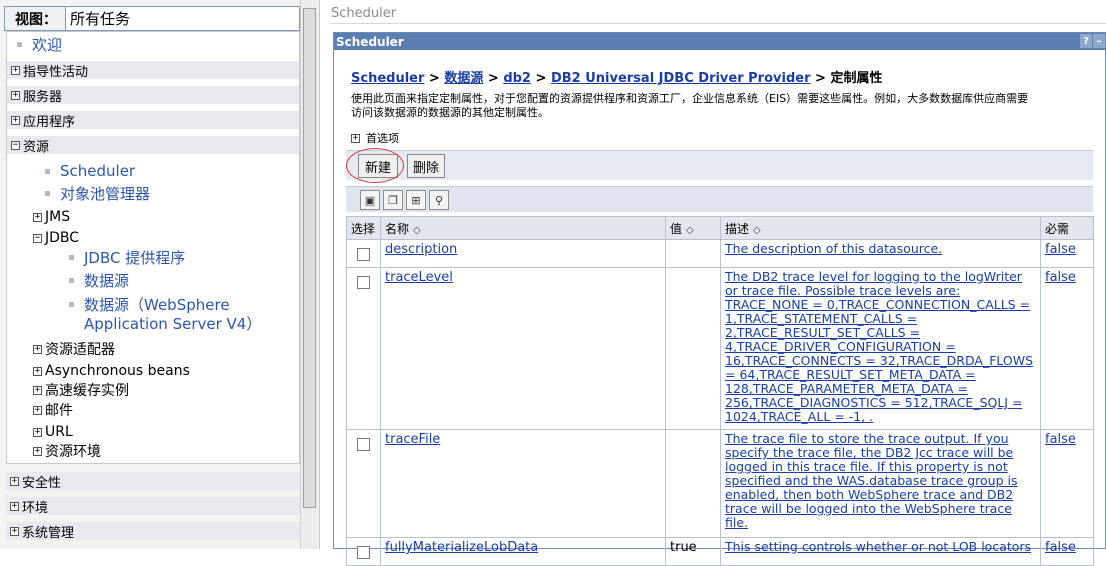  What do you see at coordinates (309, 258) in the screenshot?
I see `nav-scroll-thumb` at bounding box center [309, 258].